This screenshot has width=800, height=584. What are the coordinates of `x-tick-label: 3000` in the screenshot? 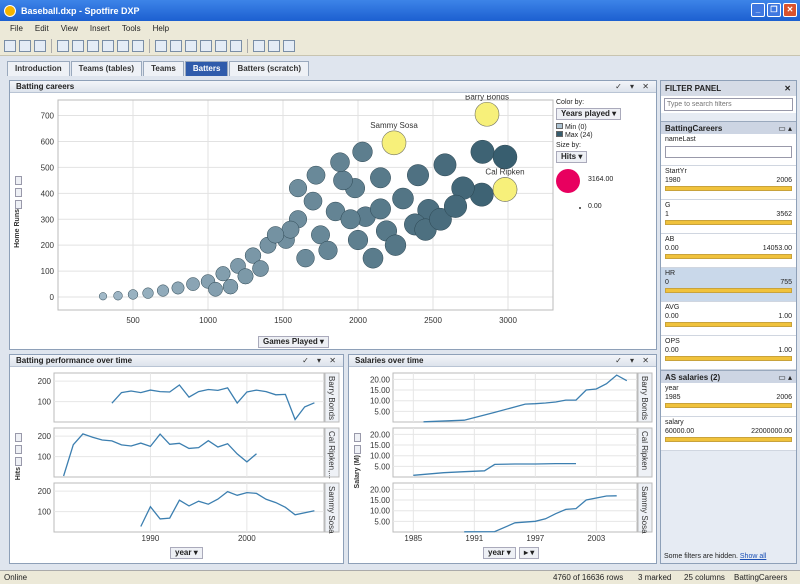 It's located at (508, 320).